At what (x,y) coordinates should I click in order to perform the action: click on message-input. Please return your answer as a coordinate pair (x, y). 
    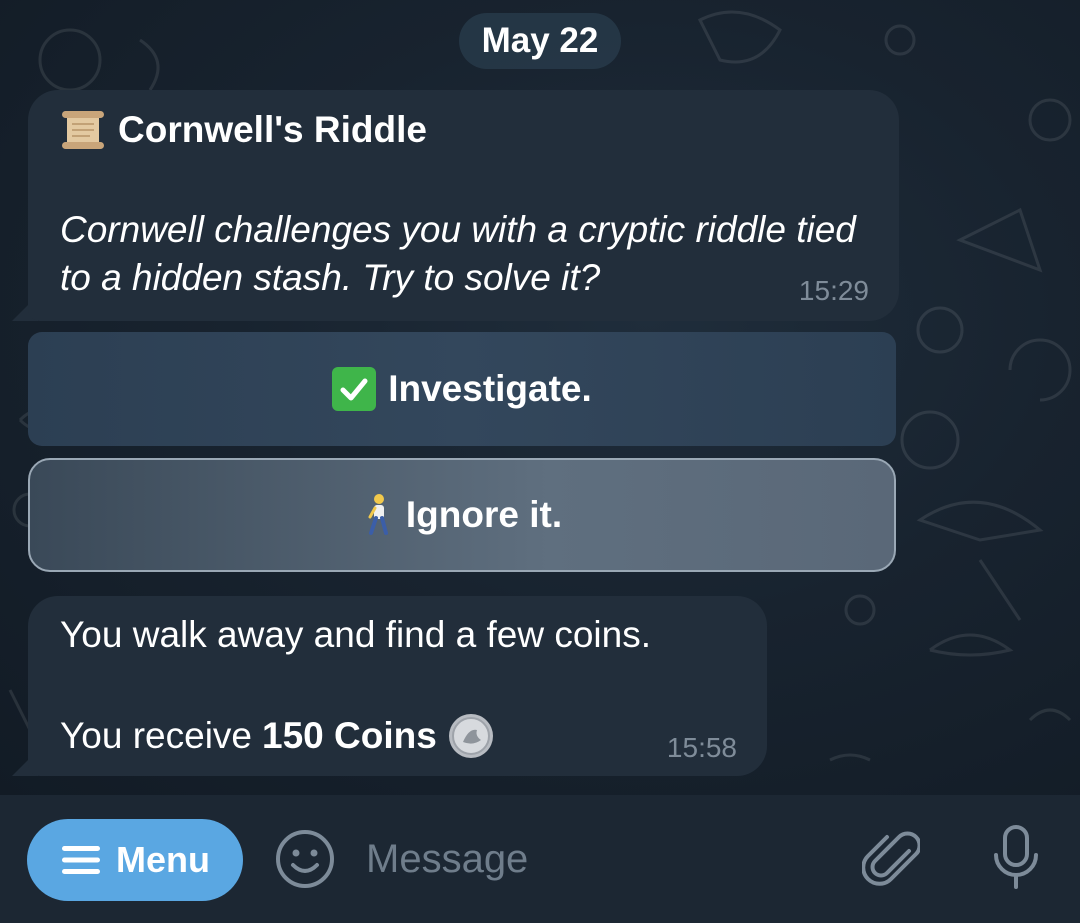
    Looking at the image, I should click on (596, 859).